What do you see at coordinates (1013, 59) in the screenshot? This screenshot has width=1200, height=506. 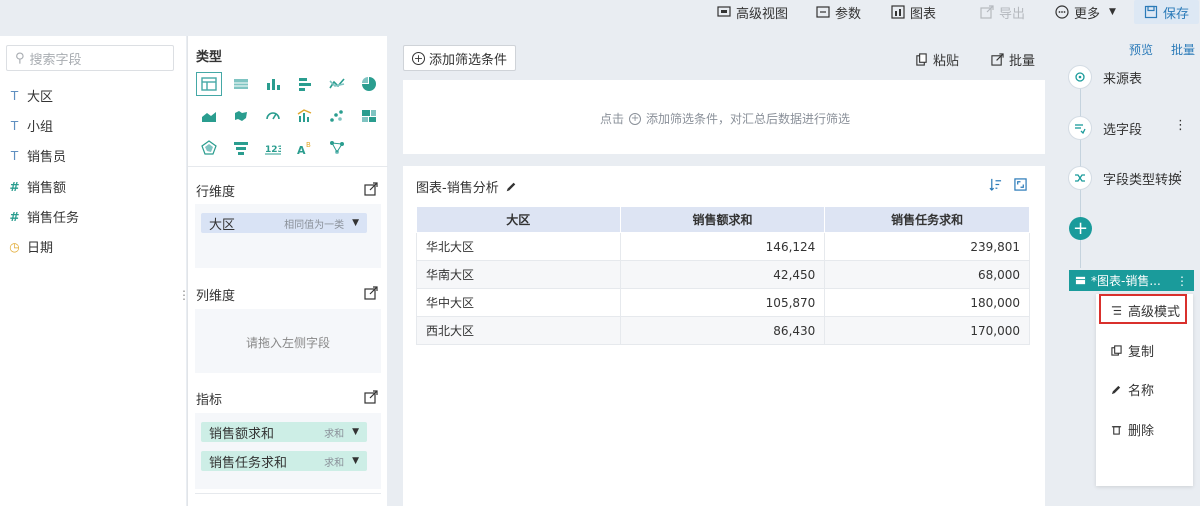 I see `batch-button: 批量` at bounding box center [1013, 59].